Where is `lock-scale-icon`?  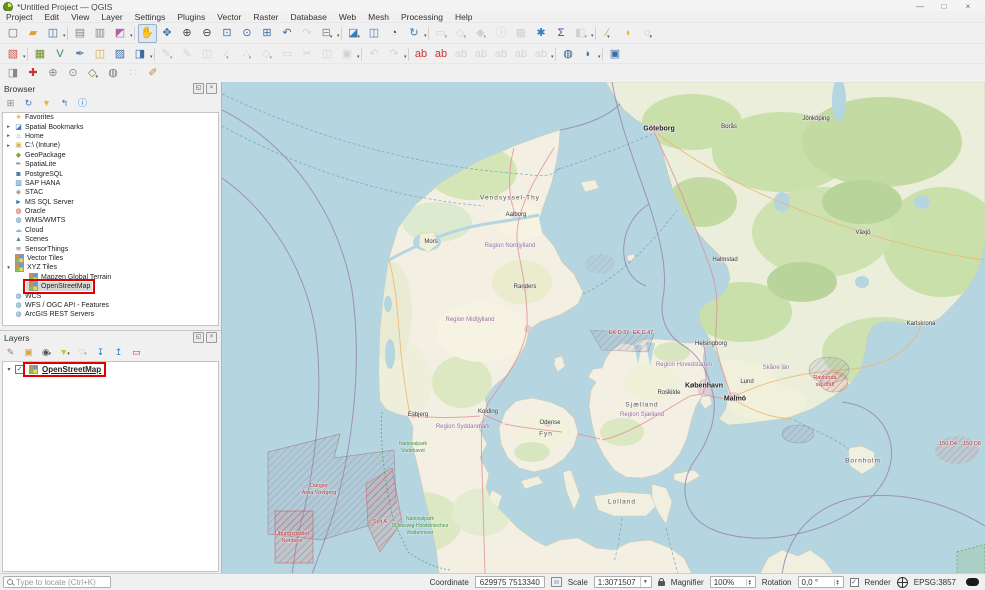 lock-scale-icon is located at coordinates (661, 581).